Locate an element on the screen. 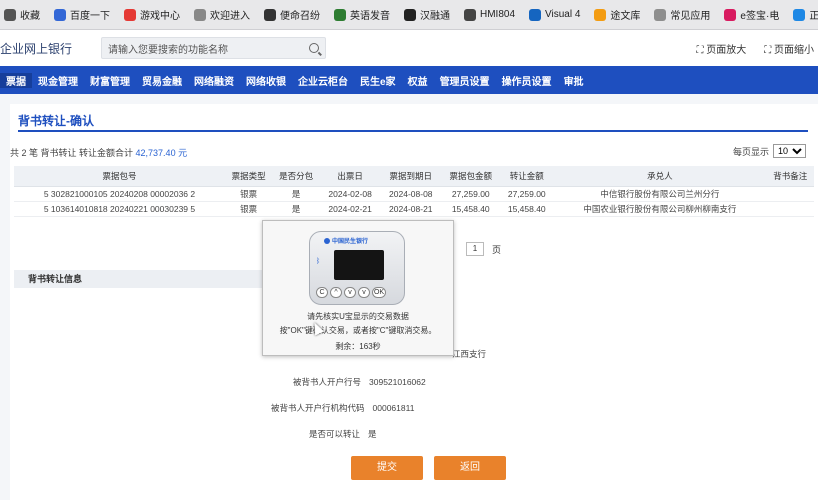  bookmark-label: 汉融通 is located at coordinates (435, 16).